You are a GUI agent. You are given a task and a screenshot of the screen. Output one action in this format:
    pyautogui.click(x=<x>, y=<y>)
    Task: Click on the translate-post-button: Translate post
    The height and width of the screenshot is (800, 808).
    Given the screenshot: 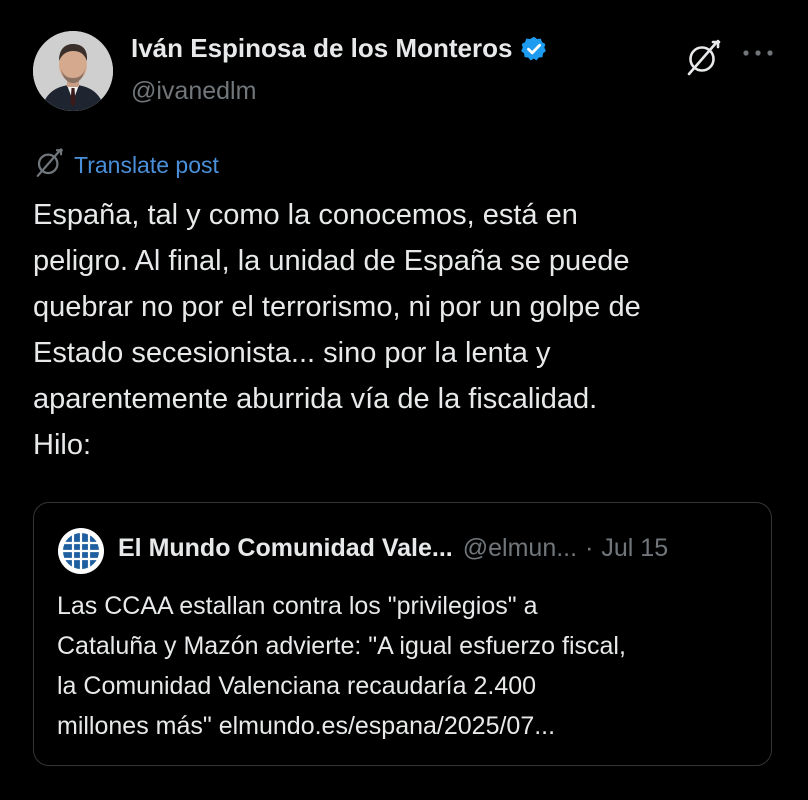 What is the action you would take?
    pyautogui.click(x=126, y=165)
    